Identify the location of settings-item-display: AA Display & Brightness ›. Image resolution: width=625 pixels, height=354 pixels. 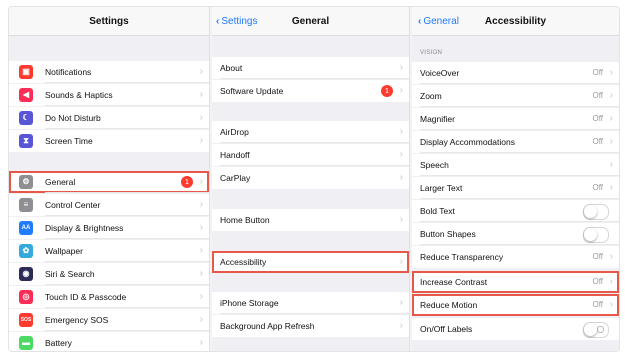
(109, 228).